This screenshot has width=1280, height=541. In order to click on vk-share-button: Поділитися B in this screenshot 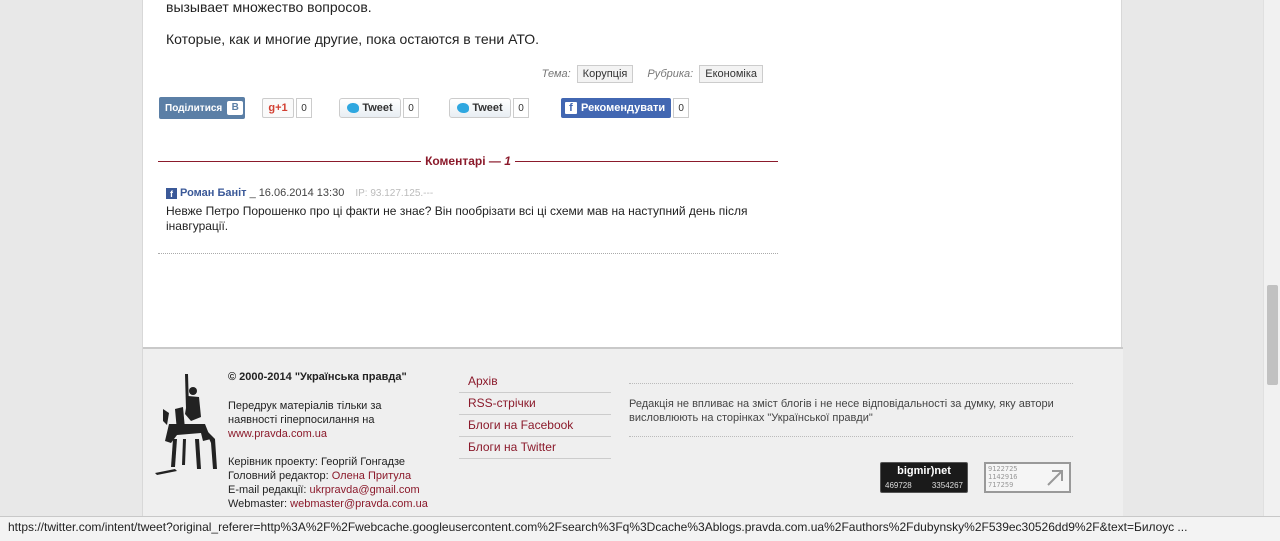, I will do `click(202, 108)`.